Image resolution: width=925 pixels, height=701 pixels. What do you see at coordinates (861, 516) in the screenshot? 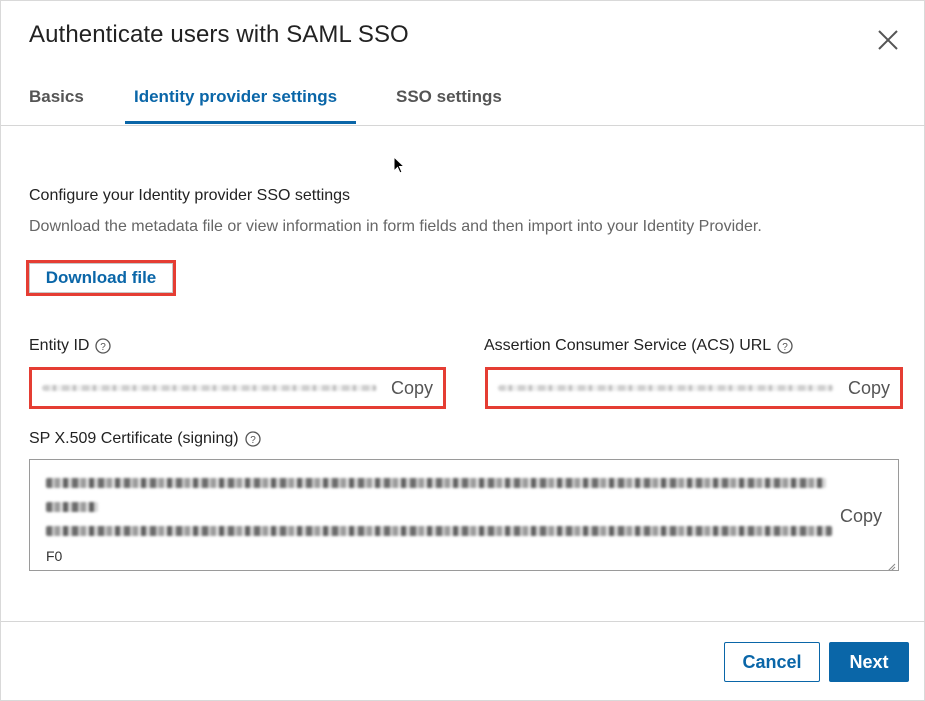
I see `certificate-copy-button: Copy` at bounding box center [861, 516].